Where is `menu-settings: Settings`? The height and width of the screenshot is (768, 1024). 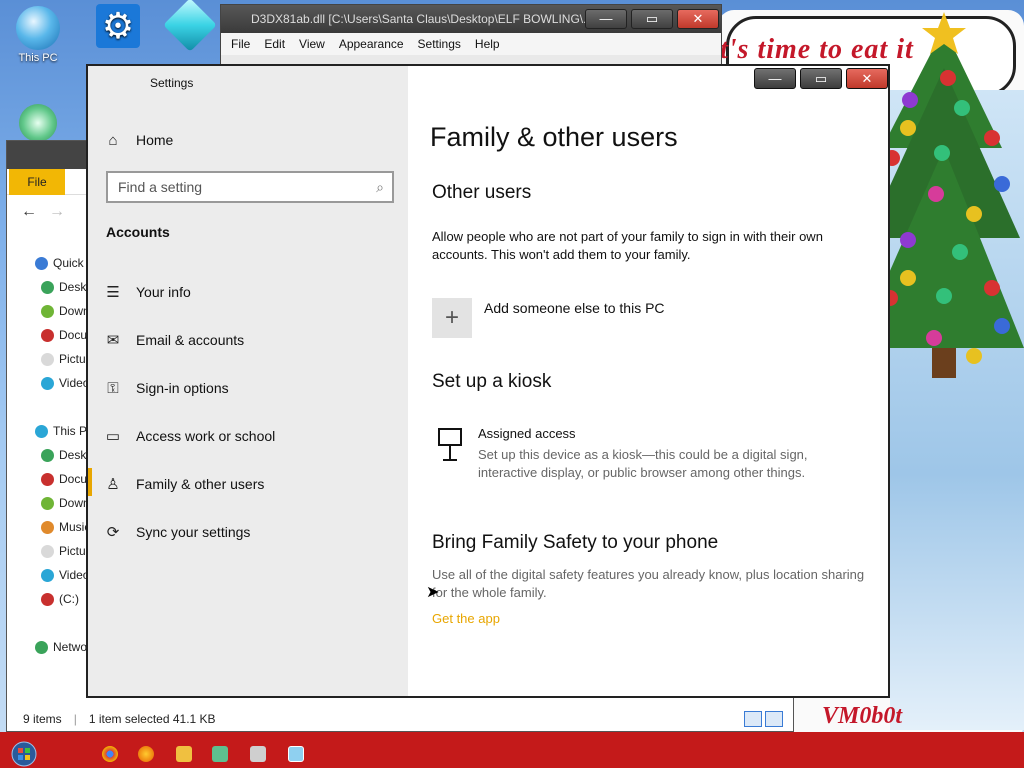 menu-settings: Settings is located at coordinates (439, 44).